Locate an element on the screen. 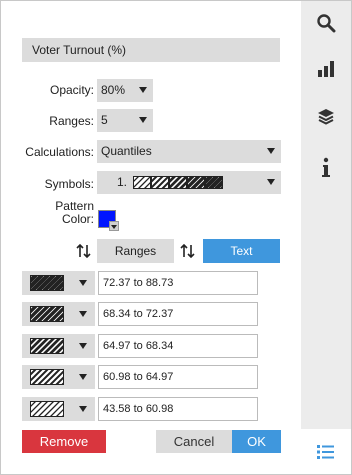 This screenshot has width=352, height=475. color-dropdown-icon is located at coordinates (114, 226).